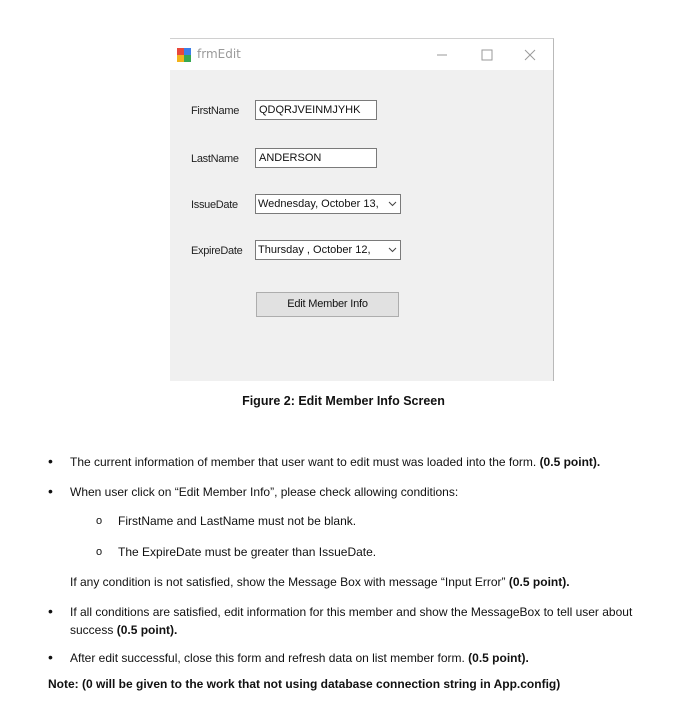  I want to click on first-name-input: QDQRJVEINMJYHK, so click(316, 110).